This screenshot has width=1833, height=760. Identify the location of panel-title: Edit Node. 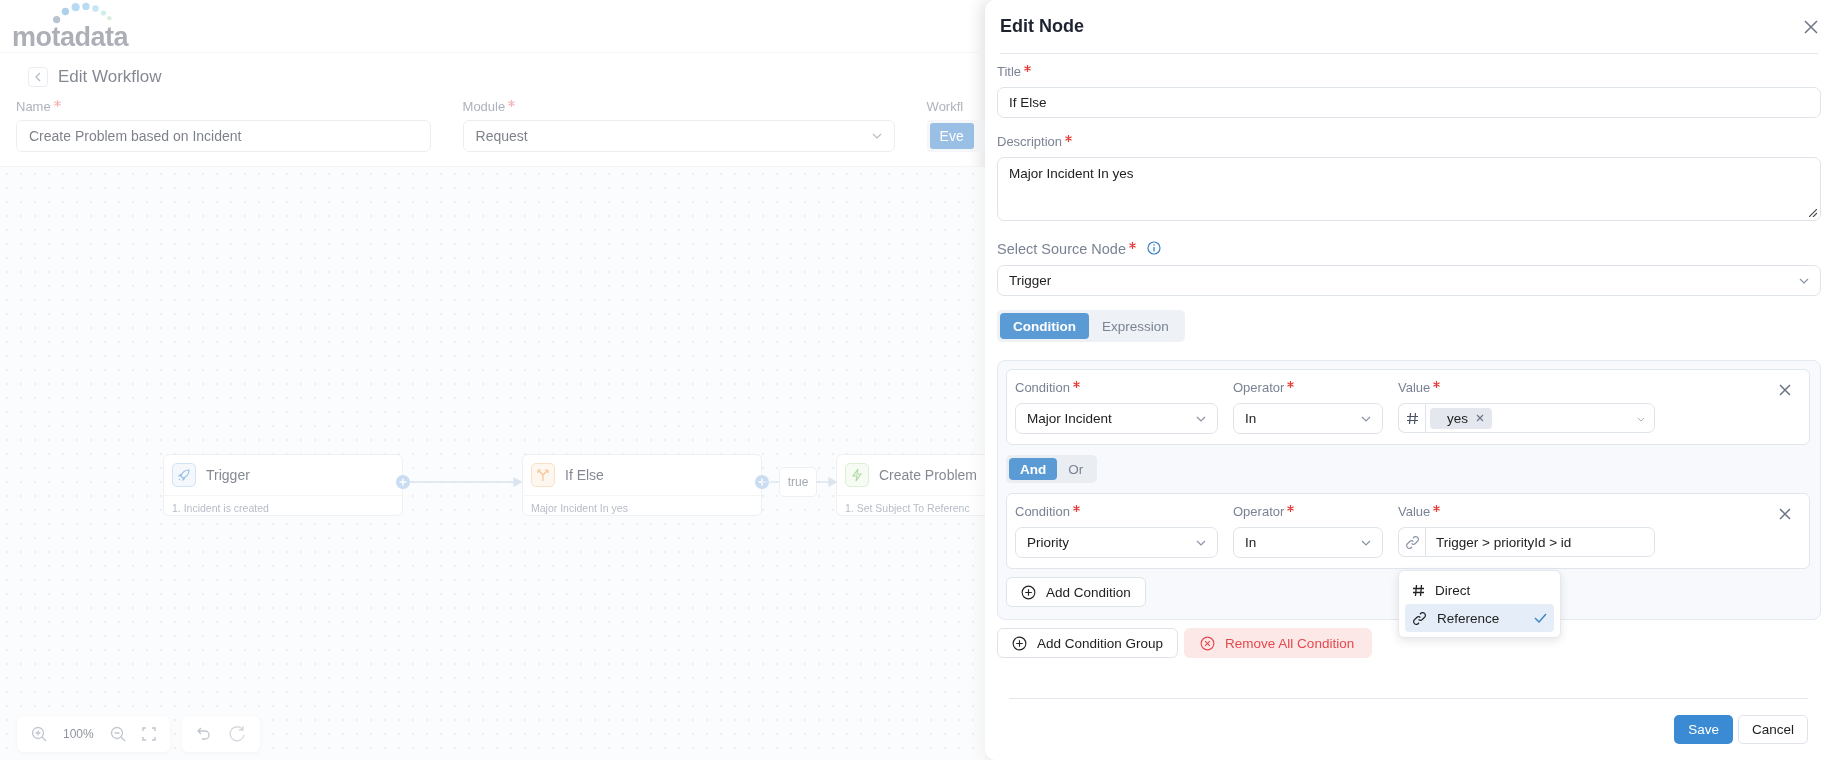
(1042, 26).